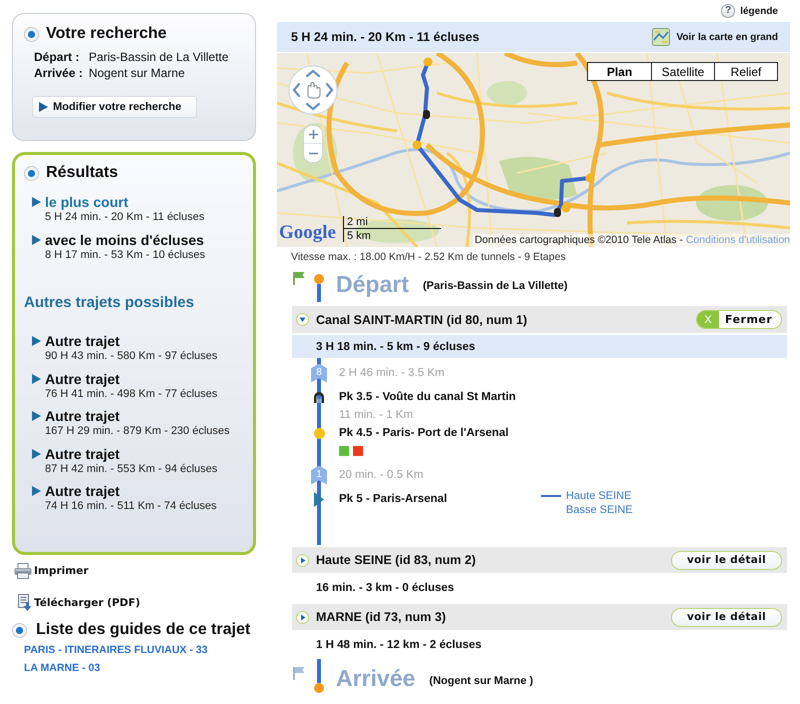 Image resolution: width=800 pixels, height=704 pixels. What do you see at coordinates (319, 433) in the screenshot?
I see `port-dot-icon` at bounding box center [319, 433].